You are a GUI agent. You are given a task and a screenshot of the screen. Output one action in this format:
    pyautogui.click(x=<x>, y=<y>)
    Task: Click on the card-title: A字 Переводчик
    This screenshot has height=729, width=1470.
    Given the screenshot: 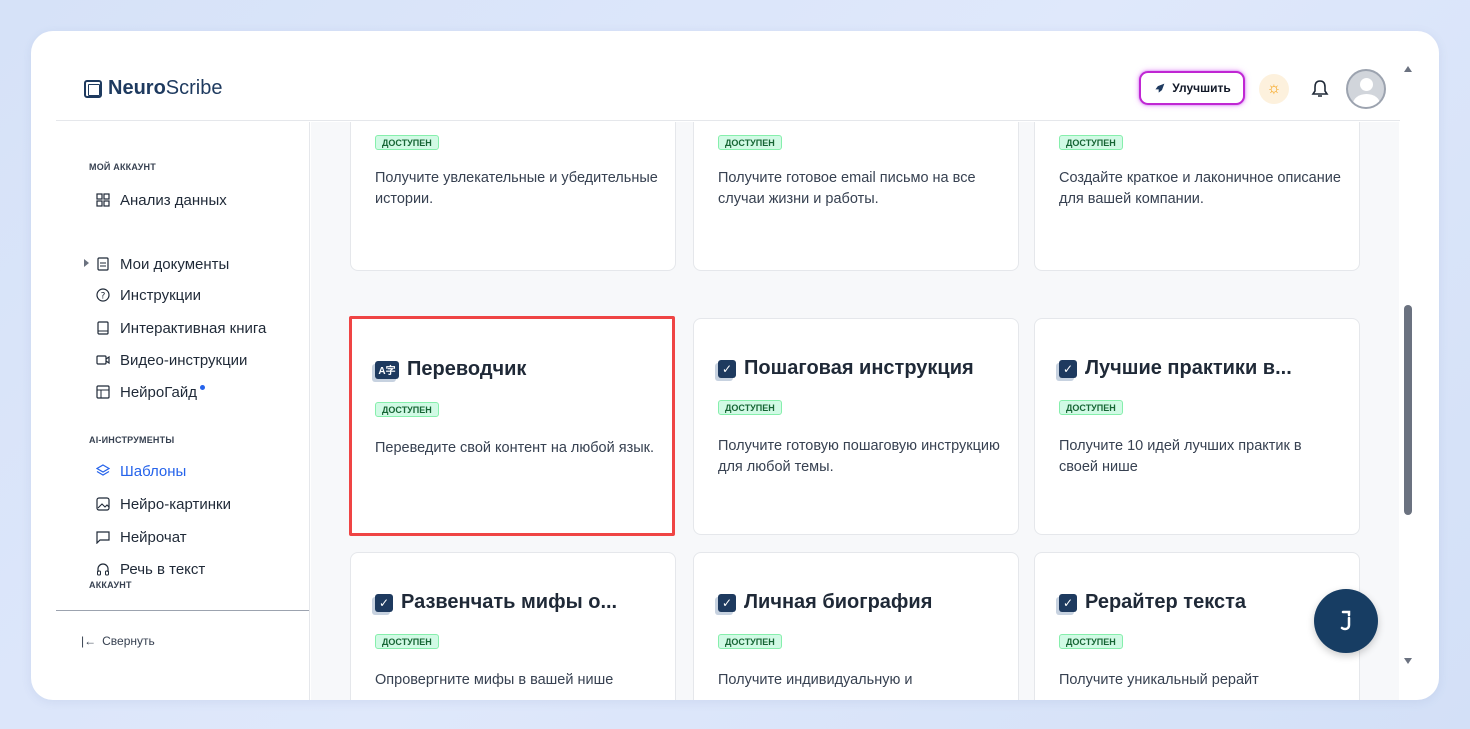 What is the action you would take?
    pyautogui.click(x=450, y=369)
    